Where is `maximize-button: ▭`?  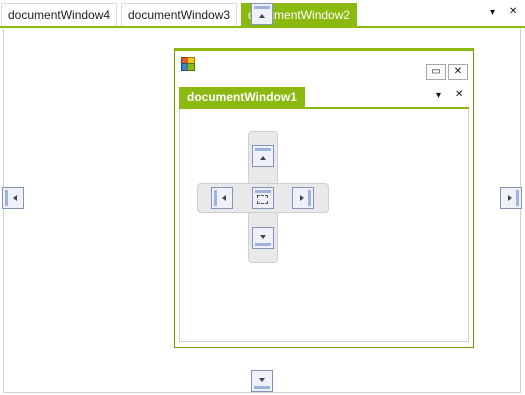
maximize-button: ▭ is located at coordinates (436, 72).